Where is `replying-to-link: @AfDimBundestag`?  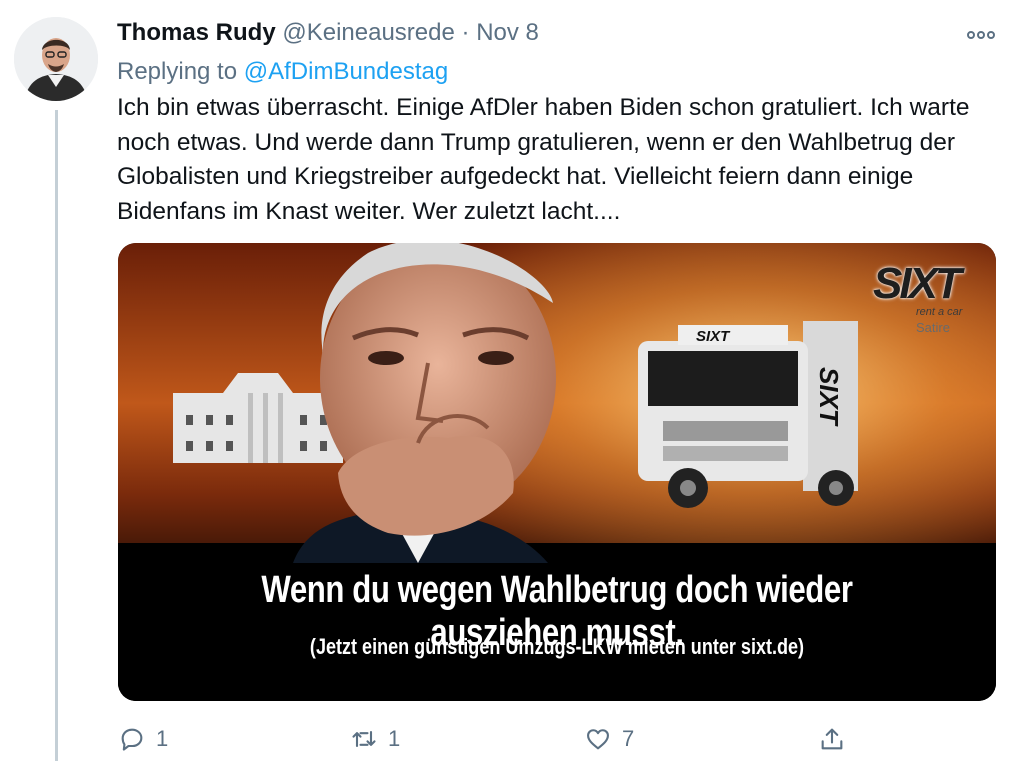
replying-to-link: @AfDimBundestag is located at coordinates (346, 71).